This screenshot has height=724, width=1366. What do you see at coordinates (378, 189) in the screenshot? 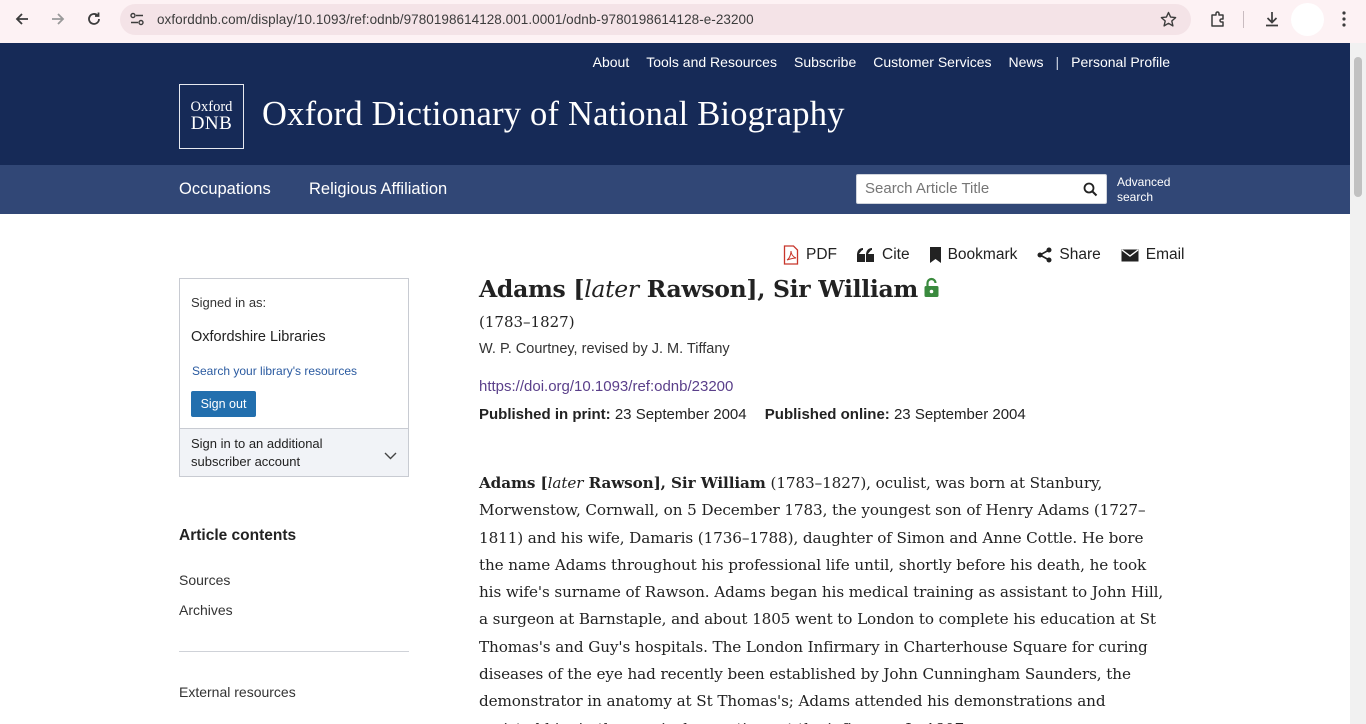
I see `nav-religious-affiliation: Religious Affiliation` at bounding box center [378, 189].